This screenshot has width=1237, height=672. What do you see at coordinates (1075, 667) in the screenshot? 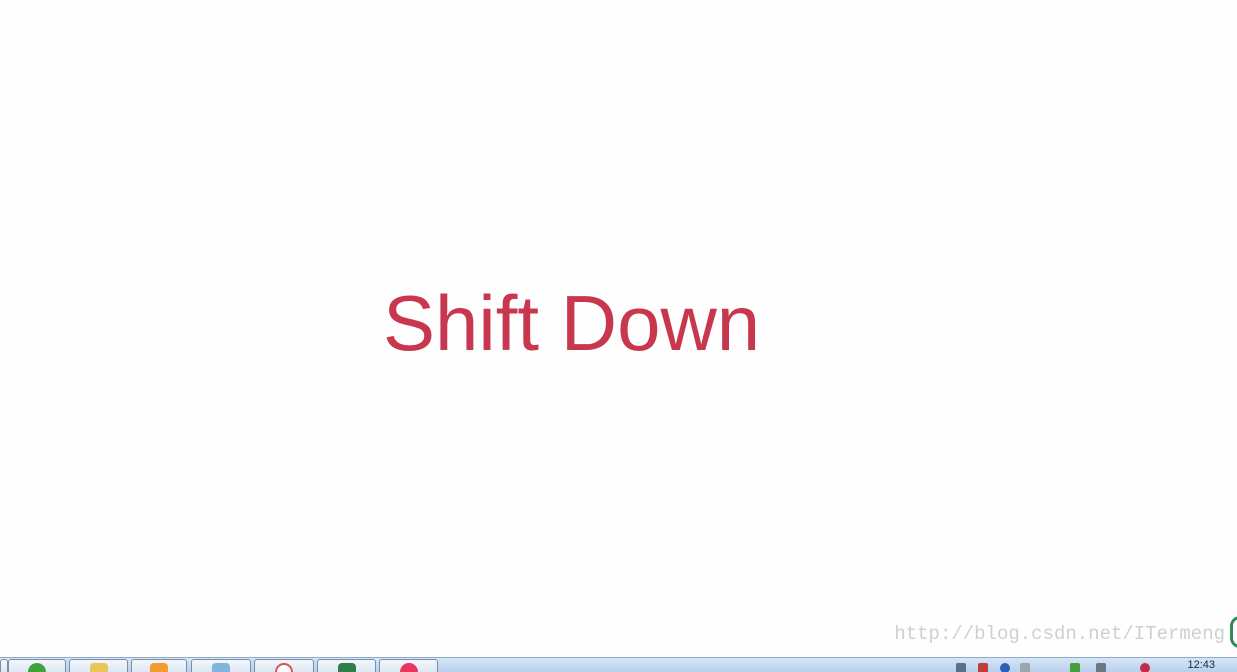
I see `flag-icon` at bounding box center [1075, 667].